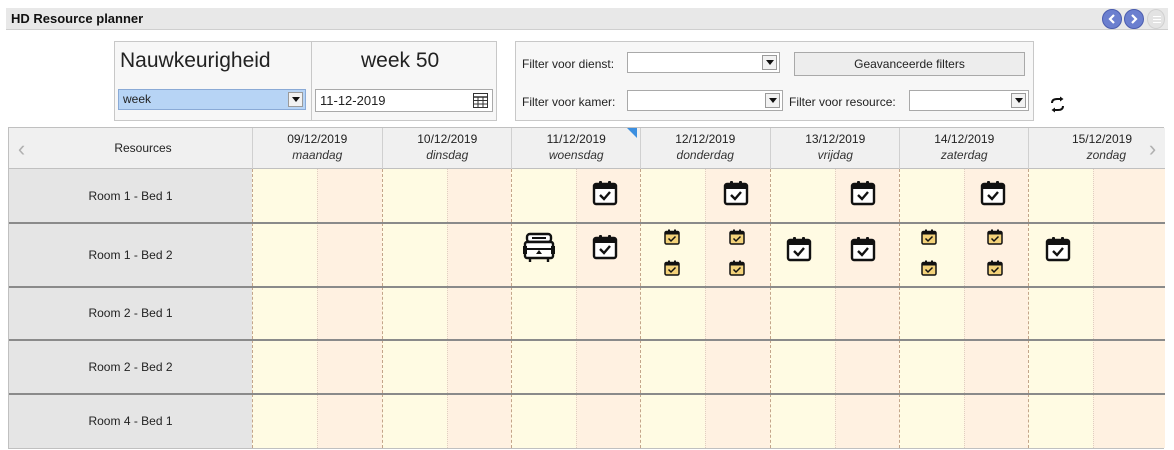  What do you see at coordinates (1112, 19) in the screenshot?
I see `nav-prev-button` at bounding box center [1112, 19].